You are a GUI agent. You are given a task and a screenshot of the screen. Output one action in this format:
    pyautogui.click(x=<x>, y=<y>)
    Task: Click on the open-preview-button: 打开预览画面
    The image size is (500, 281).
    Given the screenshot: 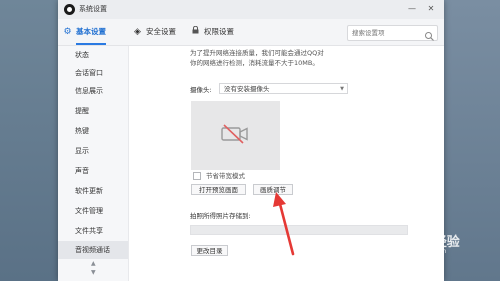 What is the action you would take?
    pyautogui.click(x=218, y=189)
    